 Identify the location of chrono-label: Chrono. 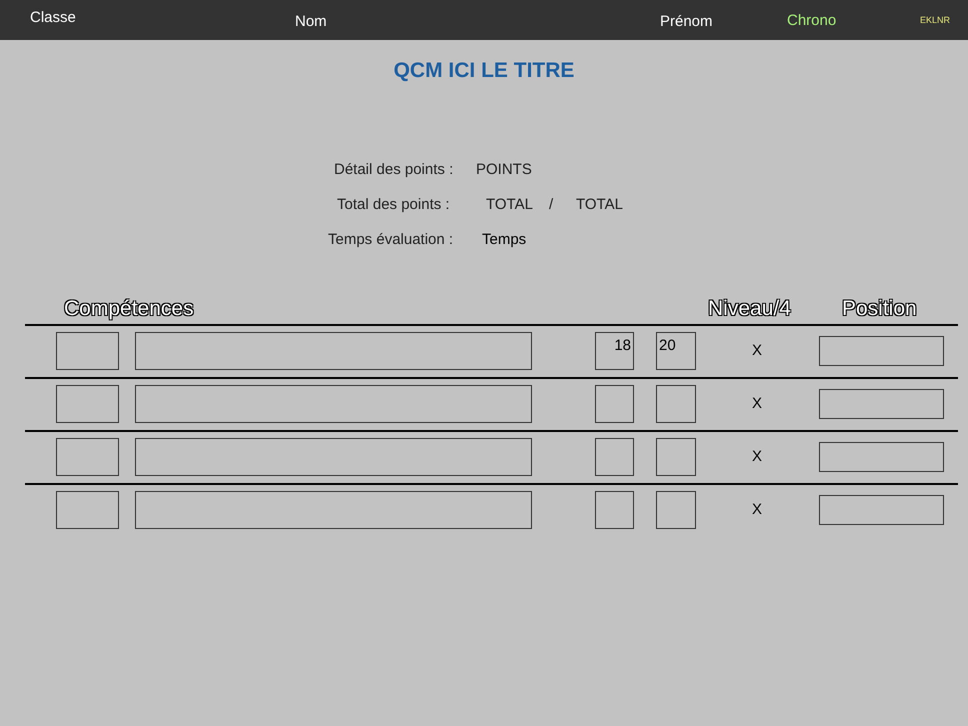
(811, 21).